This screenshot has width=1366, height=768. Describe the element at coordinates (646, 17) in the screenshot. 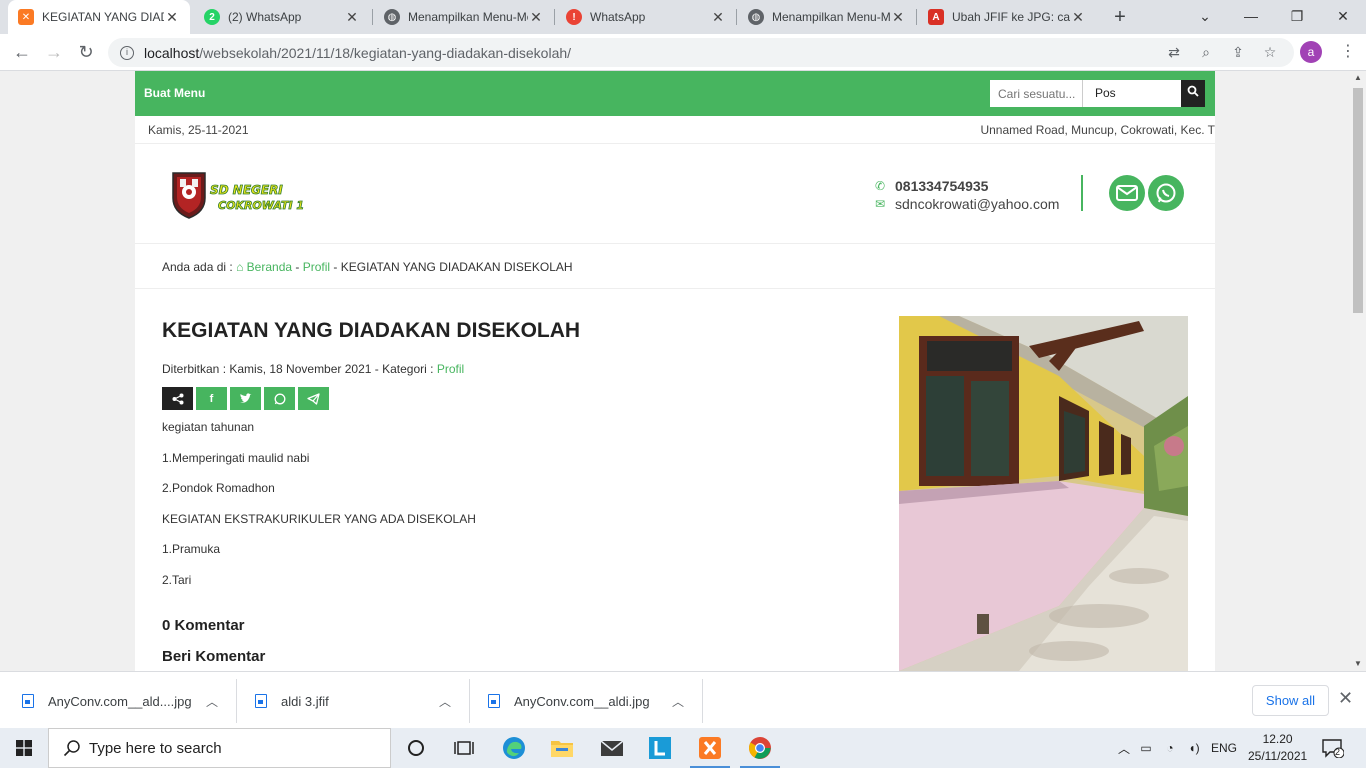

I see `tab-whatsapp-2: ! WhatsApp ✕` at that location.